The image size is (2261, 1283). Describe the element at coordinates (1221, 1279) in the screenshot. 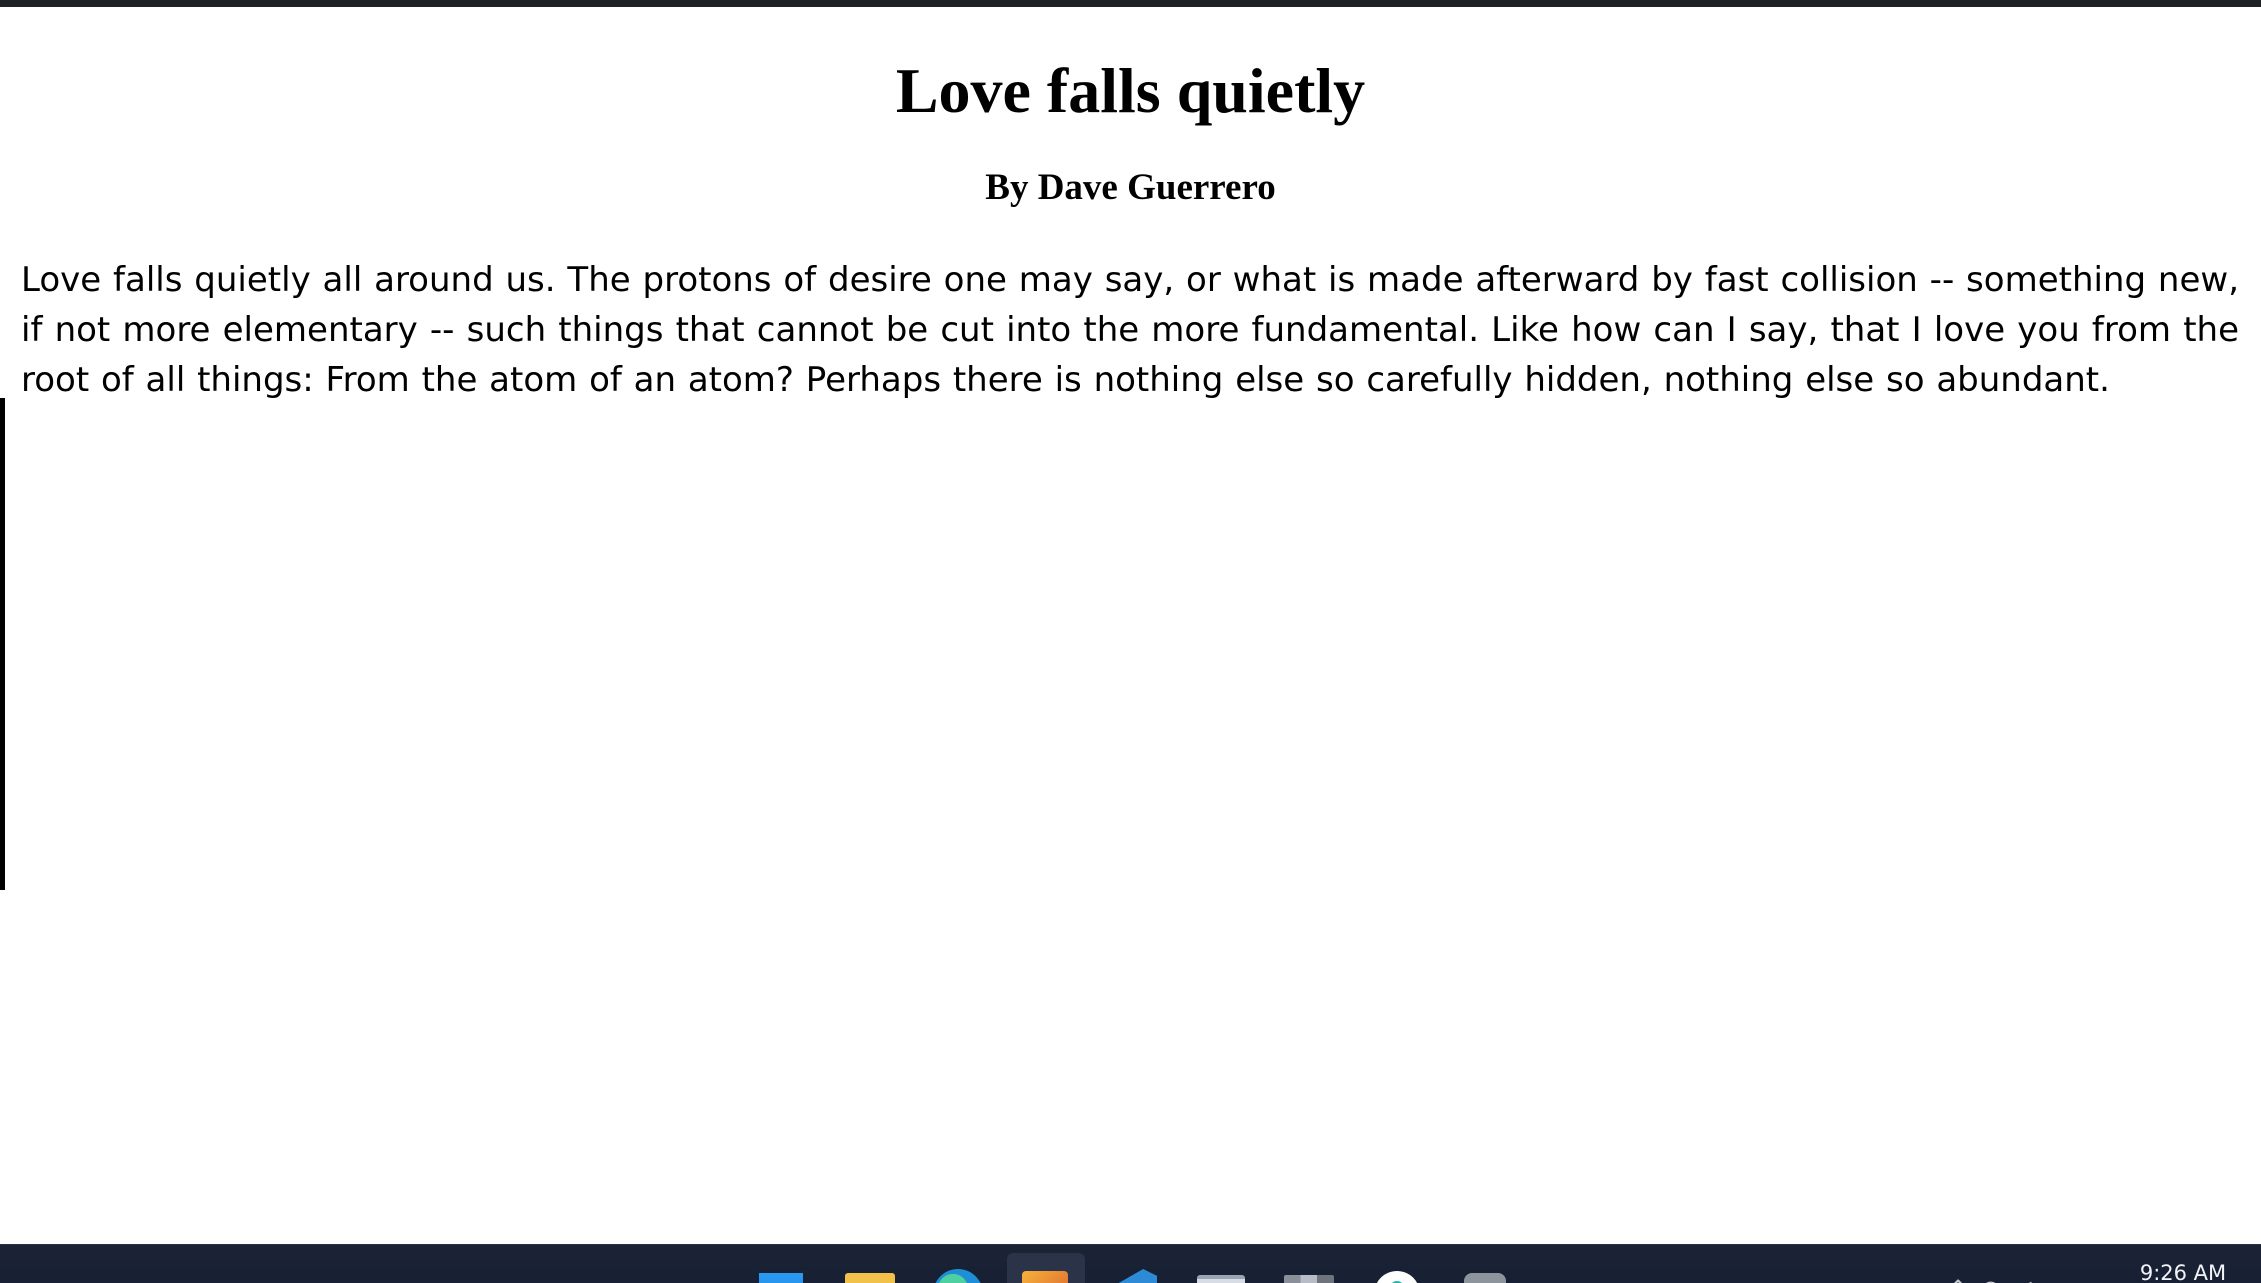

I see `notepad-icon` at that location.